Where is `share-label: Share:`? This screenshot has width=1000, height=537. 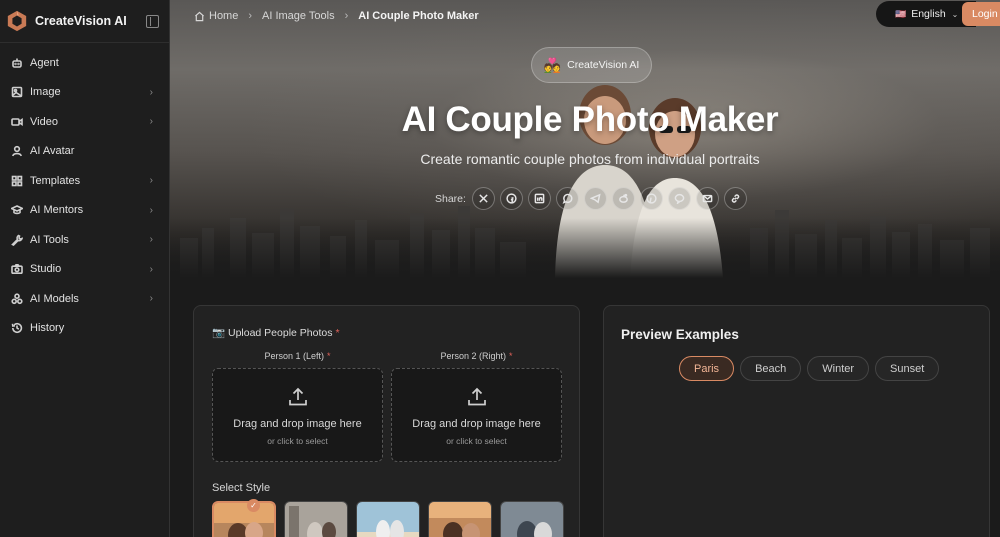
share-label: Share: is located at coordinates (450, 198).